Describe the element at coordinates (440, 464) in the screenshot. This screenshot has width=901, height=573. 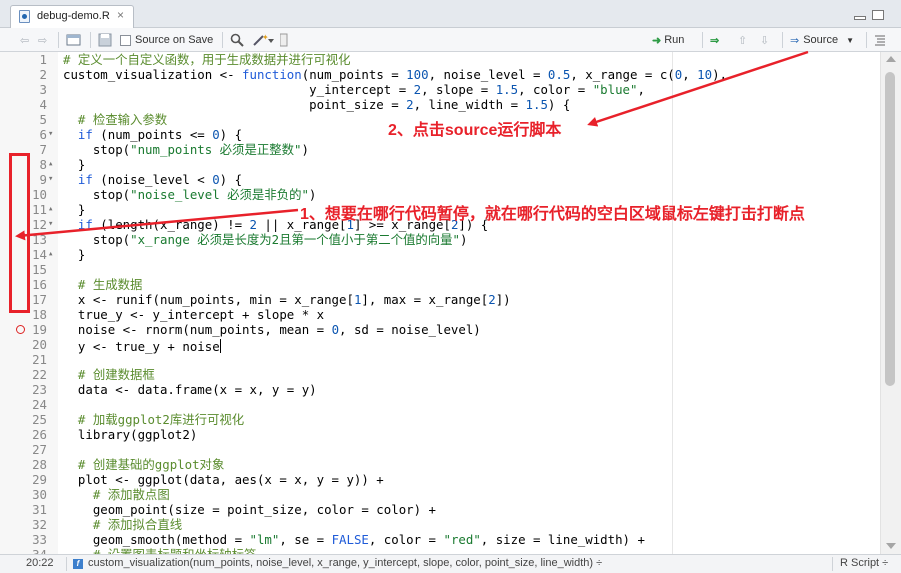
I see `code-line: 28 # 创建基础的ggplot对象` at that location.